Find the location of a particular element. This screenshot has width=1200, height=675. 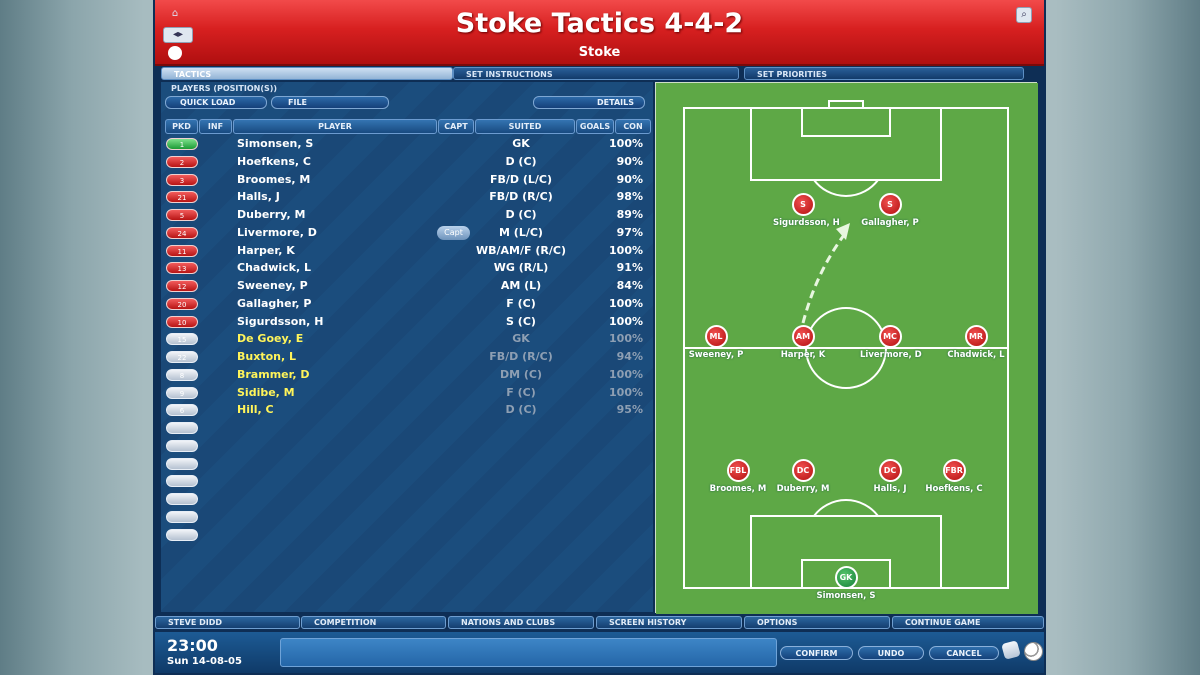

player-name: Gallagher, P is located at coordinates (274, 303).